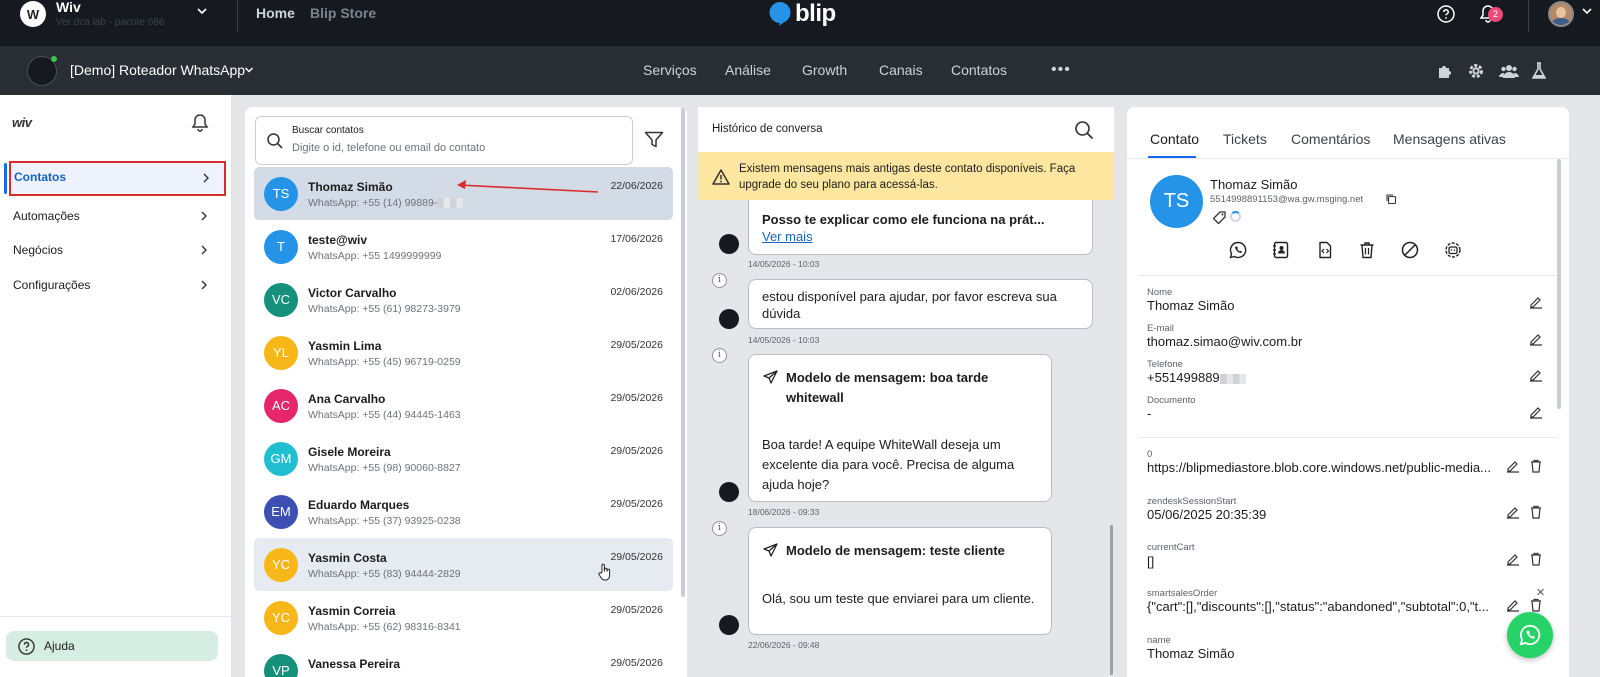 Image resolution: width=1600 pixels, height=677 pixels. Describe the element at coordinates (1367, 250) in the screenshot. I see `trash-icon` at that location.